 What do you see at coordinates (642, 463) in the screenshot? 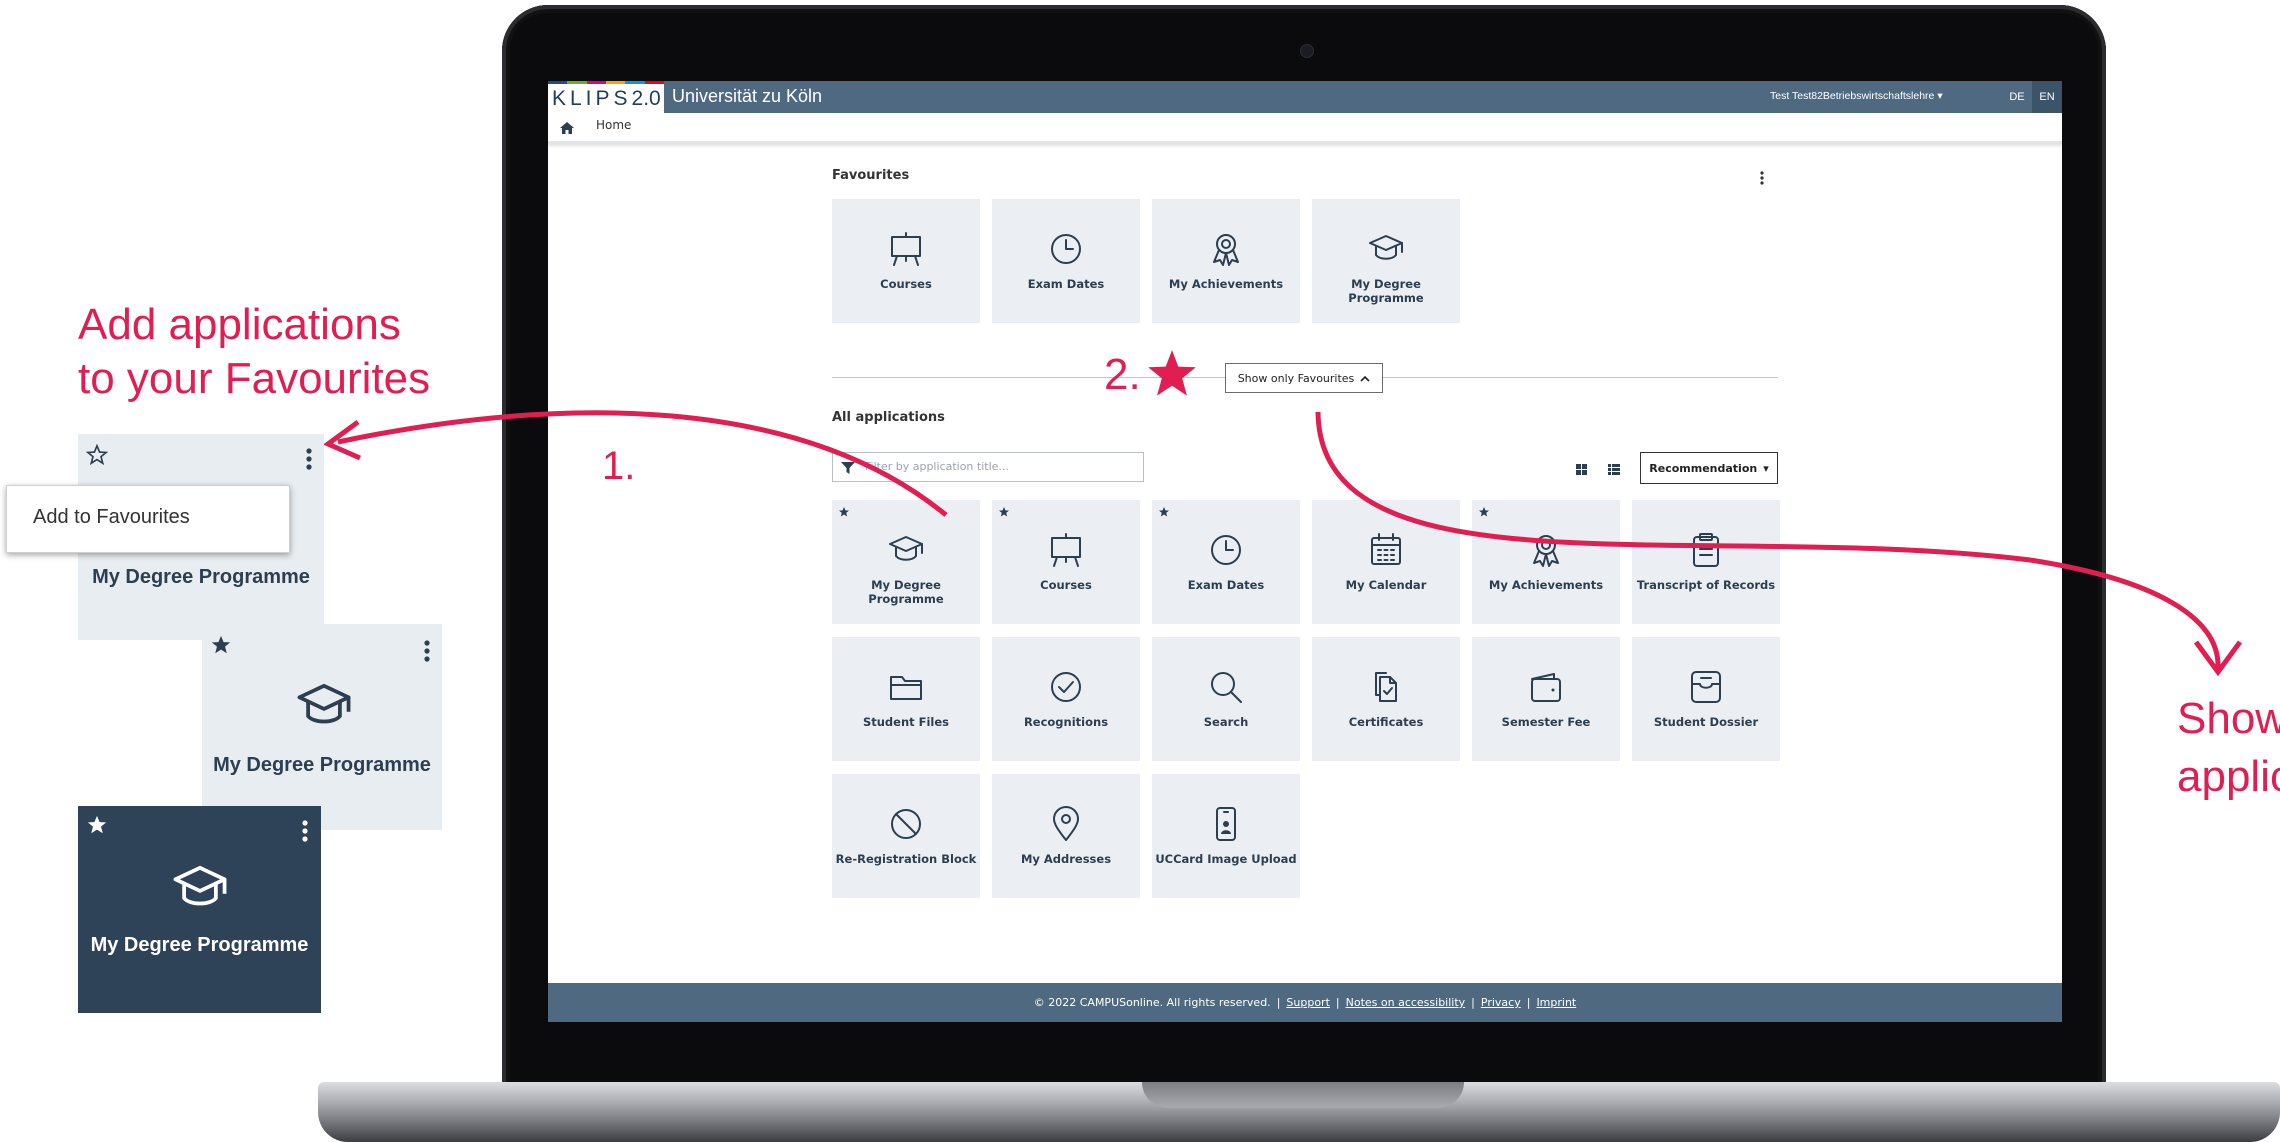
I see `arrow-to-favourites` at bounding box center [642, 463].